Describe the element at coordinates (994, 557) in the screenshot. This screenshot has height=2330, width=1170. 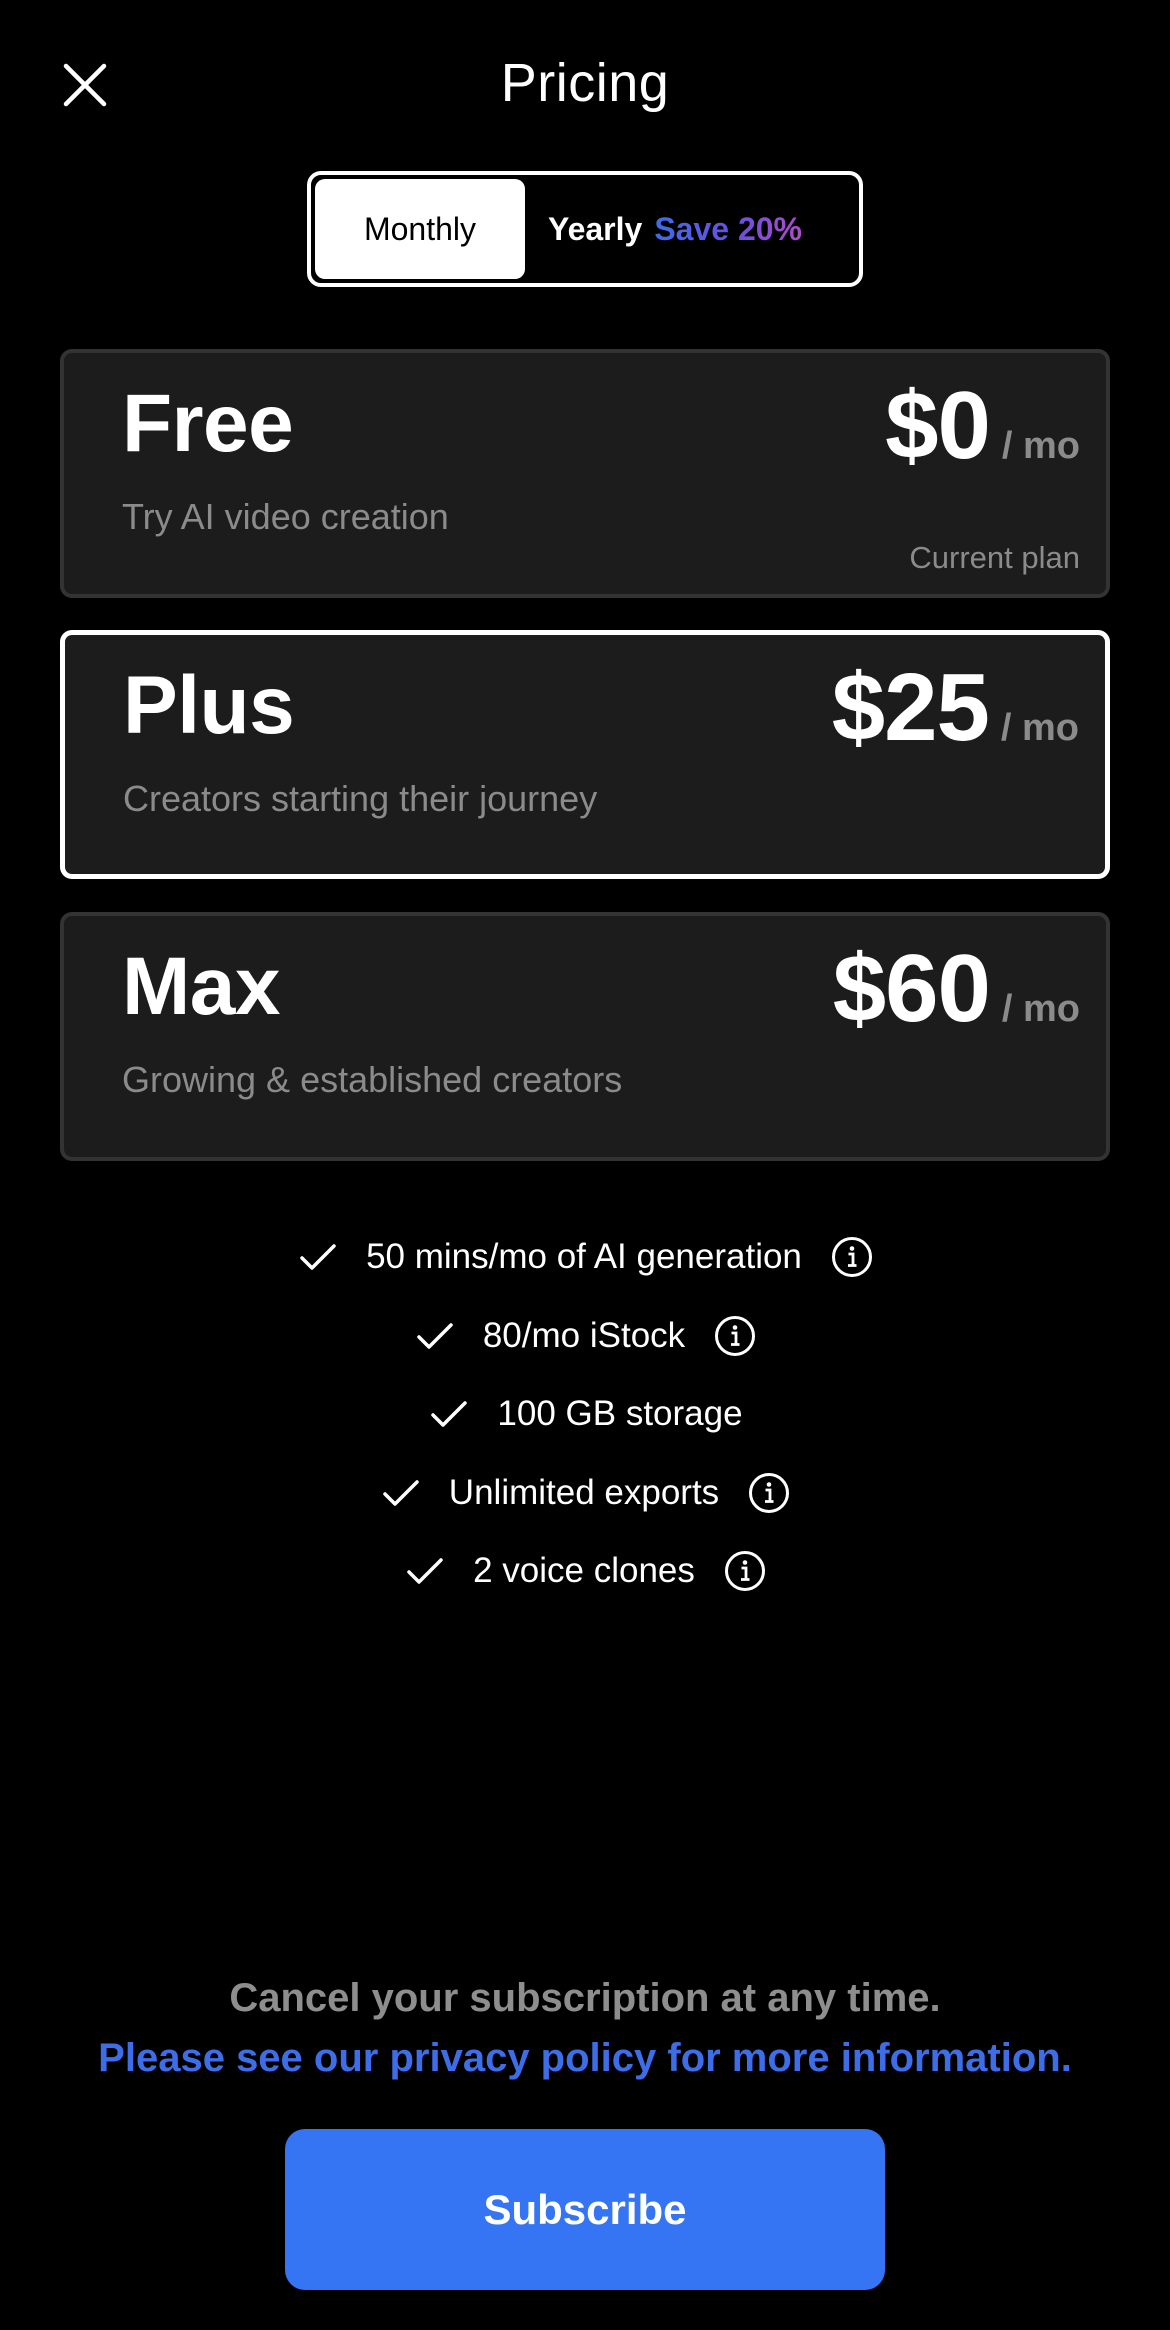
I see `current-plan-badge: Current plan` at that location.